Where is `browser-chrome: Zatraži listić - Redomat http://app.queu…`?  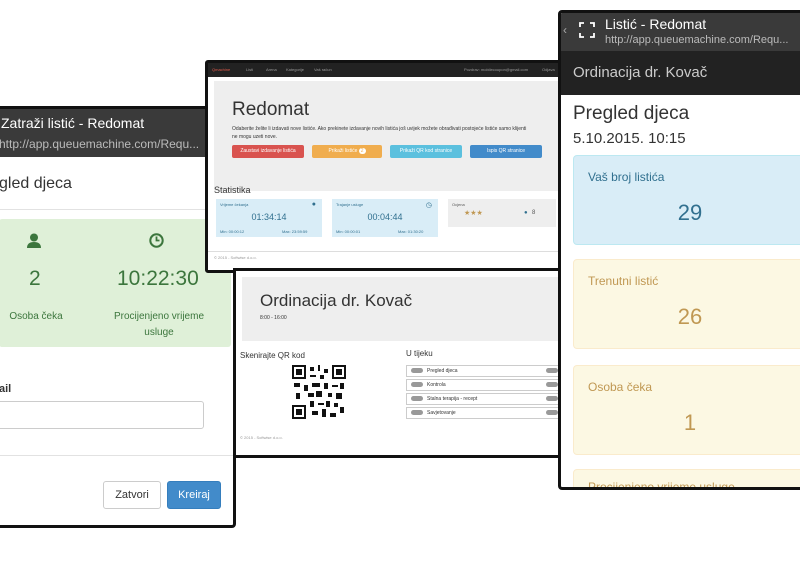 browser-chrome: Zatraži listić - Redomat http://app.queu… is located at coordinates (116, 133).